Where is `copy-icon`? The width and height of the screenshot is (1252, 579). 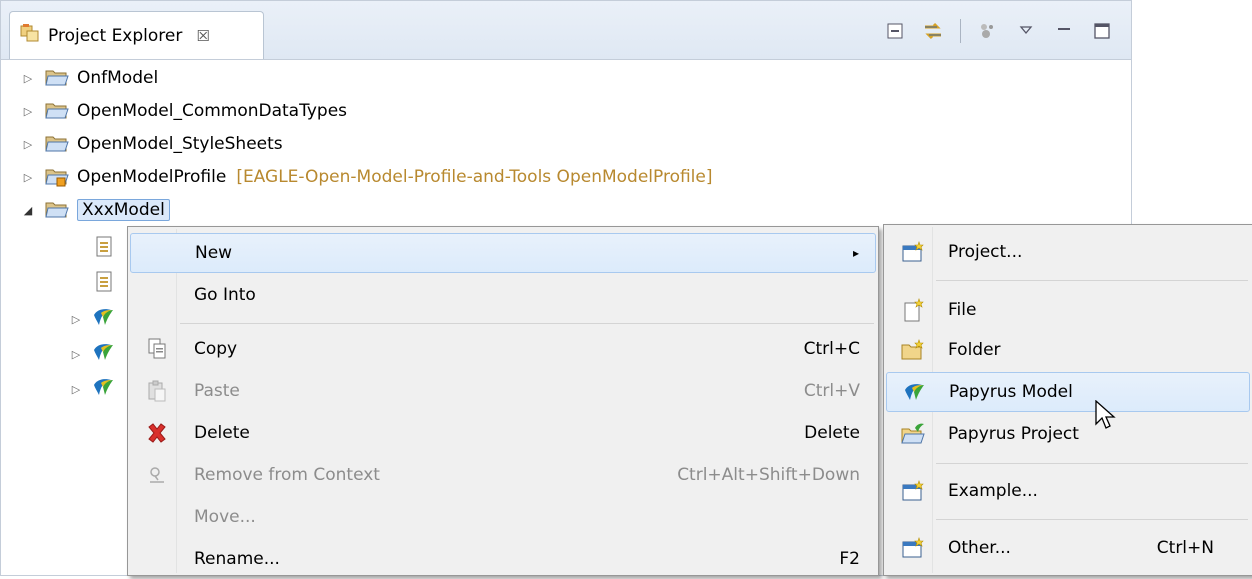
copy-icon is located at coordinates (157, 349).